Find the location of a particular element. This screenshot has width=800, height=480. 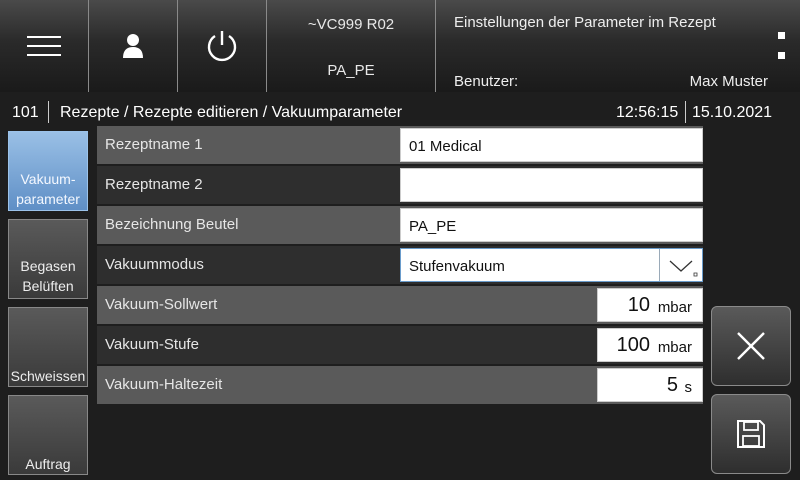

field-unit: s is located at coordinates (688, 387).